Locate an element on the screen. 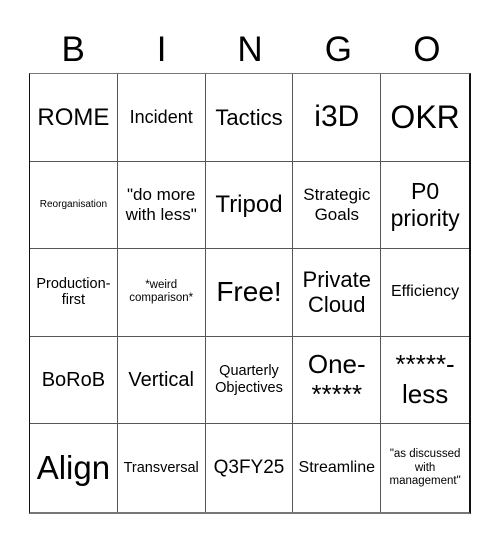 The width and height of the screenshot is (500, 544). bingo-header: B I N G O is located at coordinates (250, 50).